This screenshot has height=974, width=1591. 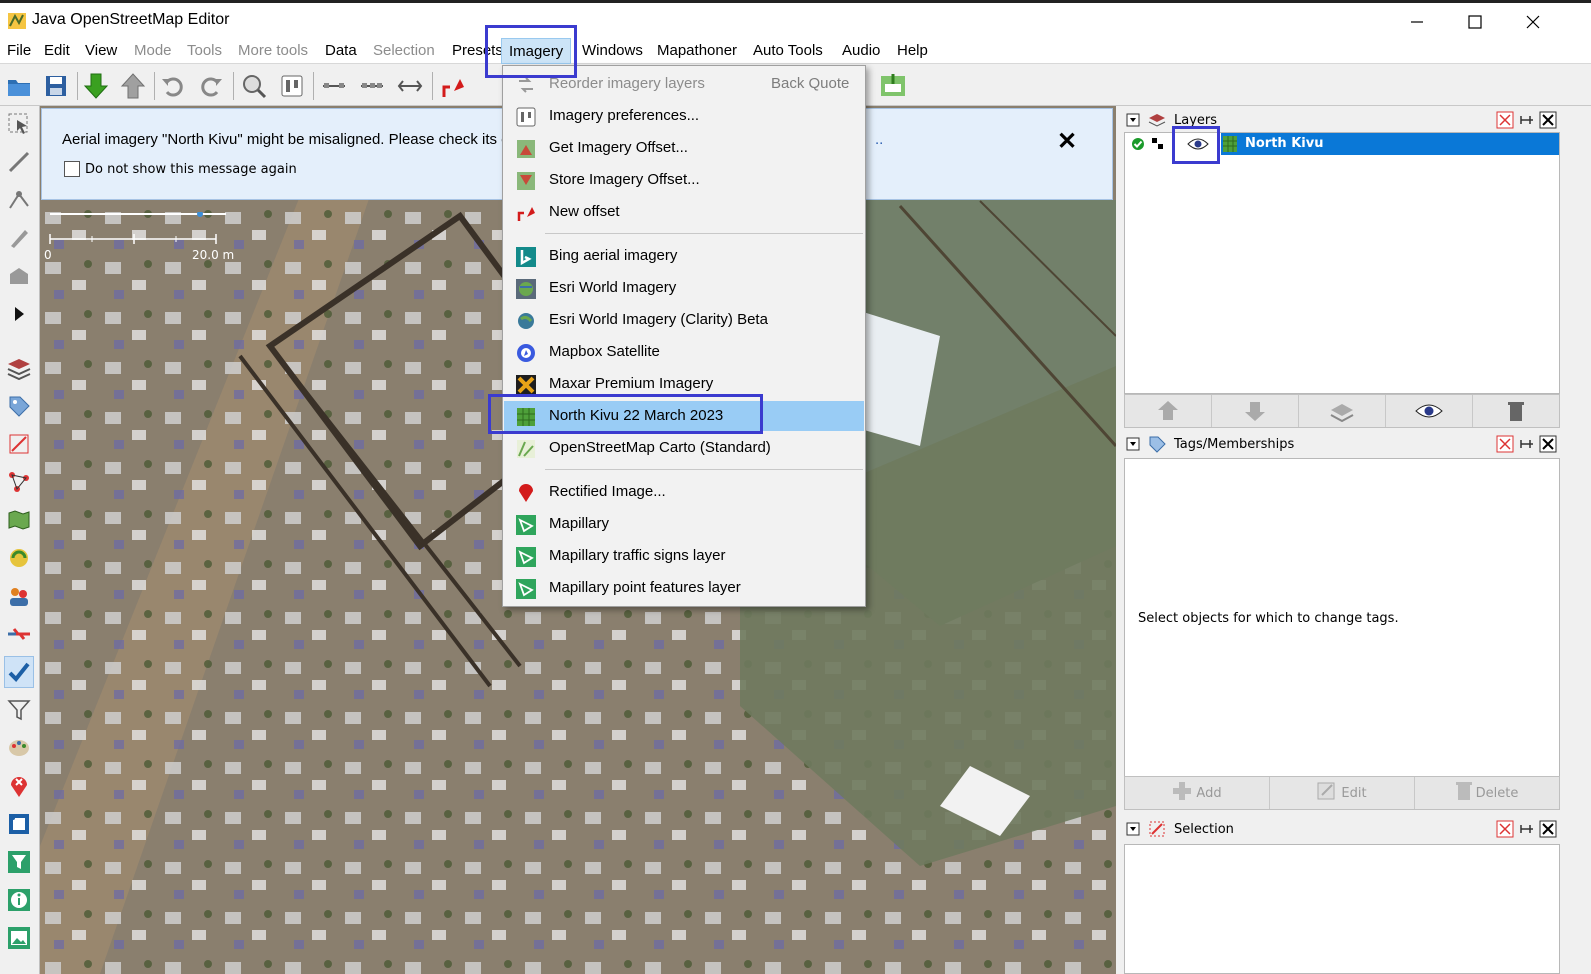 What do you see at coordinates (133, 86) in the screenshot?
I see `upload-icon` at bounding box center [133, 86].